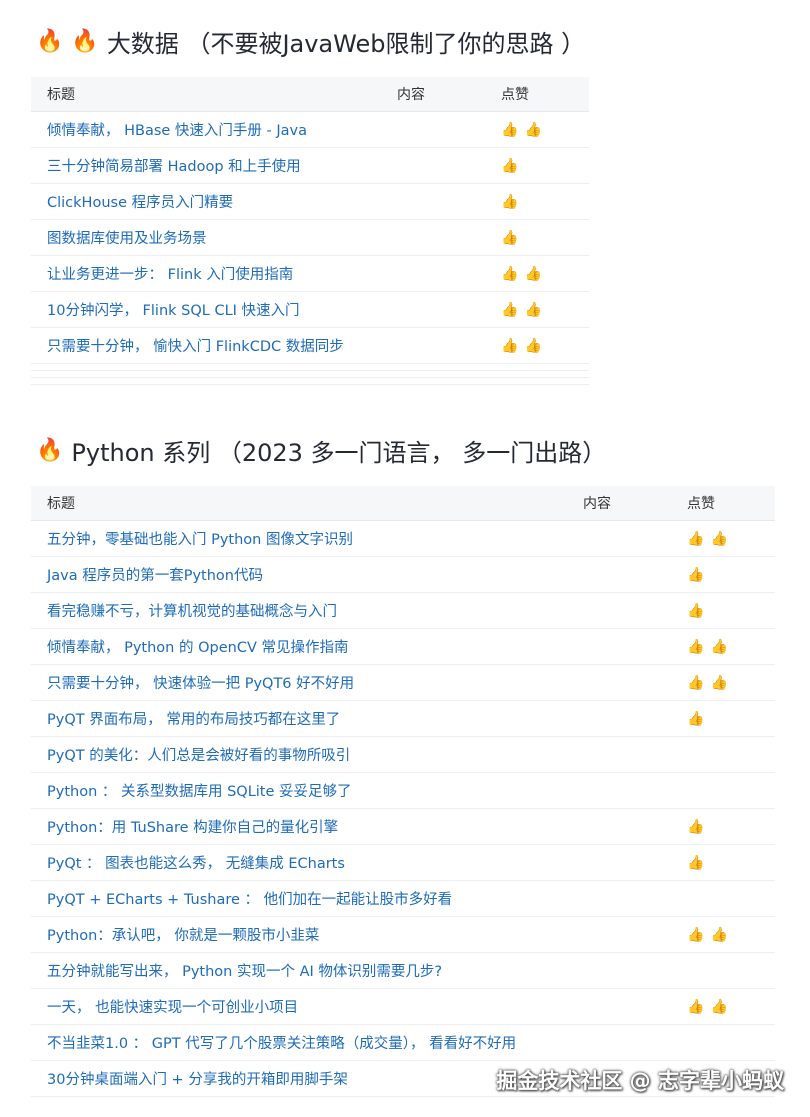 This screenshot has width=810, height=1117. I want to click on table-row: 让业务更进一步： Flink 入门使用指南 👍 👍, so click(310, 274).